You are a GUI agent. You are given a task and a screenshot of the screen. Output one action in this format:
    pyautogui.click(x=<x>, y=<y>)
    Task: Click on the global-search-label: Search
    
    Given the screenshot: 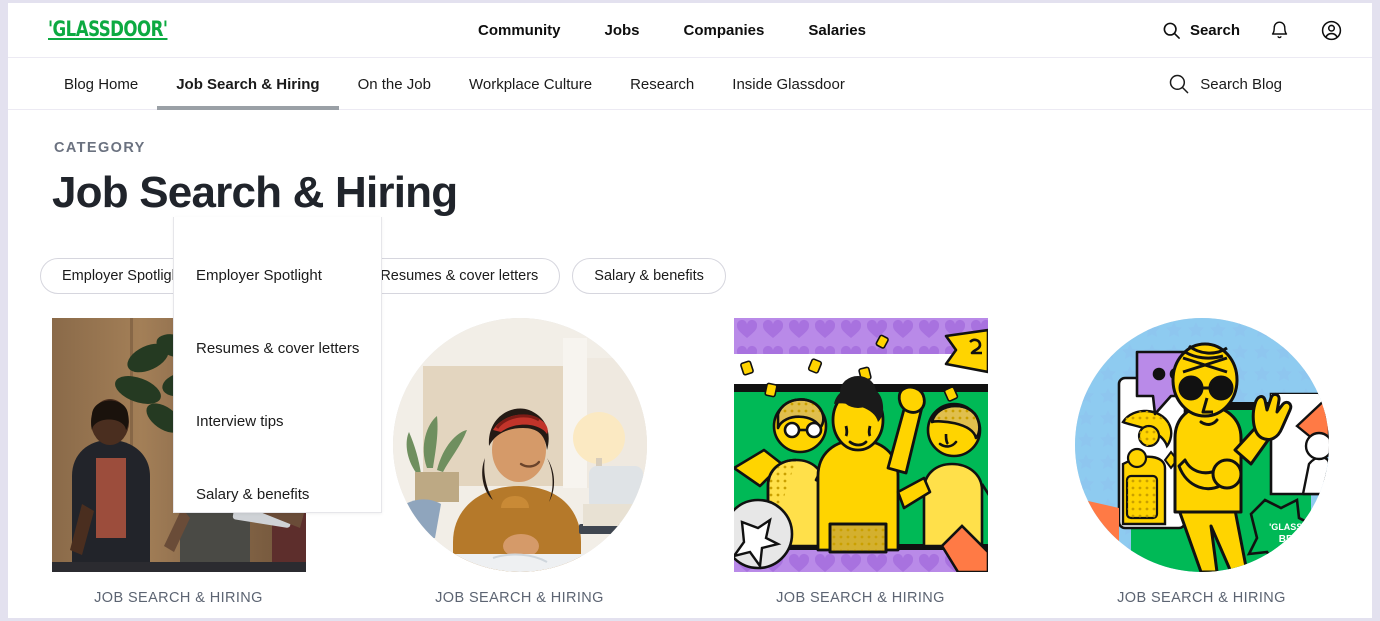 What is the action you would take?
    pyautogui.click(x=1214, y=30)
    